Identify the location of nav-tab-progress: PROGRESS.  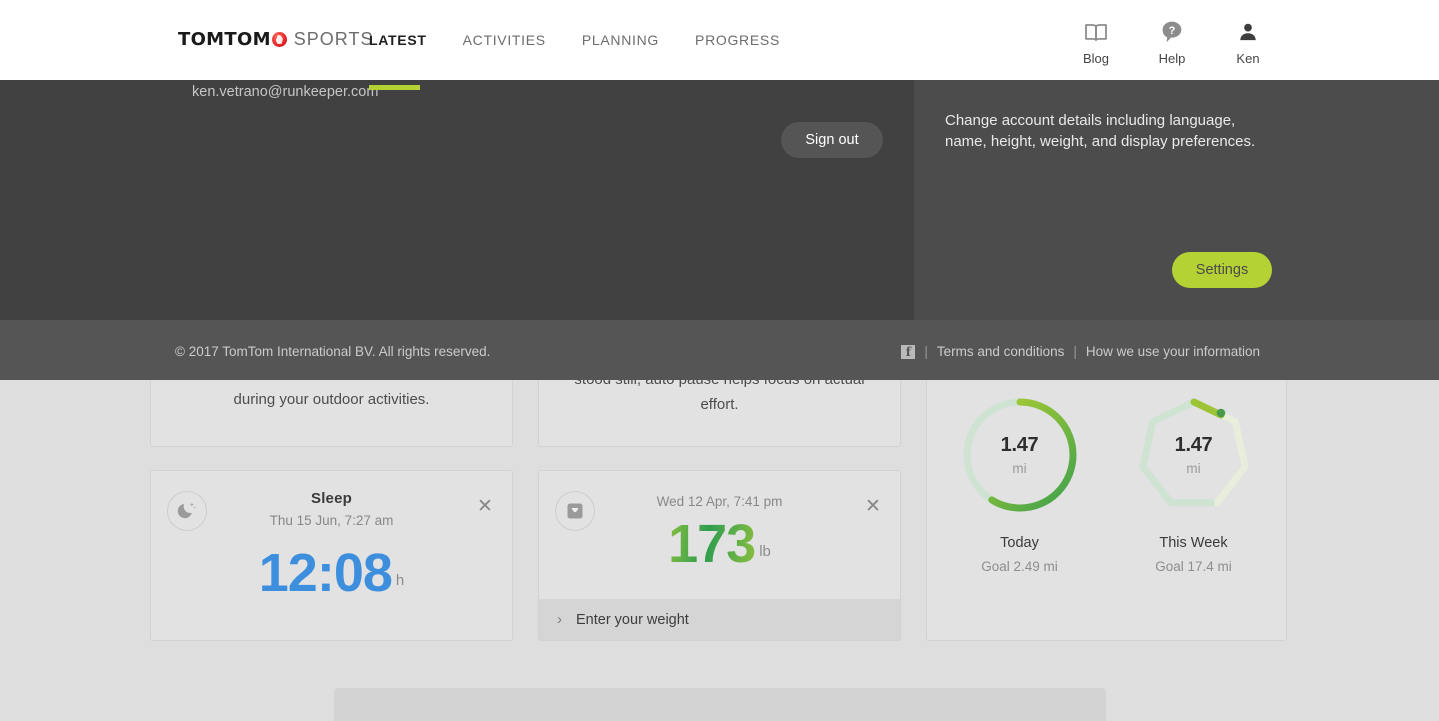
(737, 43).